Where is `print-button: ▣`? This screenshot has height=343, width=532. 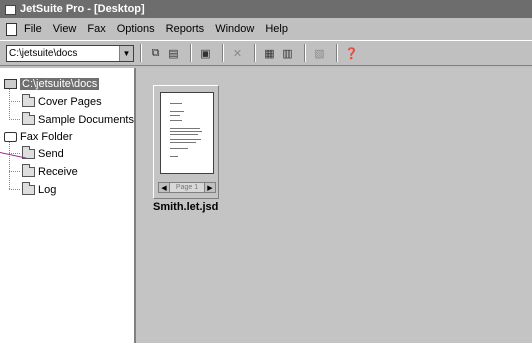
print-button: ▣ is located at coordinates (205, 53).